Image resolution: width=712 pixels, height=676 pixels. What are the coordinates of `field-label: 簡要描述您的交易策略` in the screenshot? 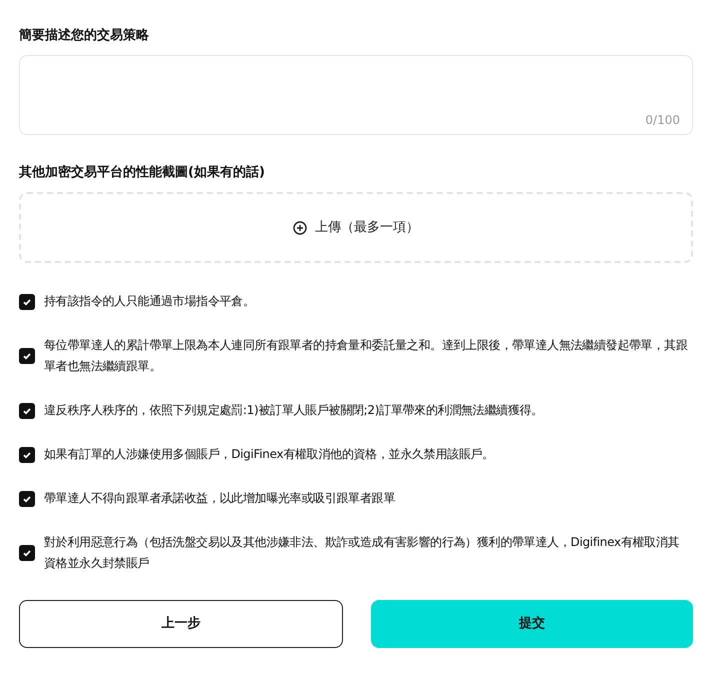 It's located at (84, 36).